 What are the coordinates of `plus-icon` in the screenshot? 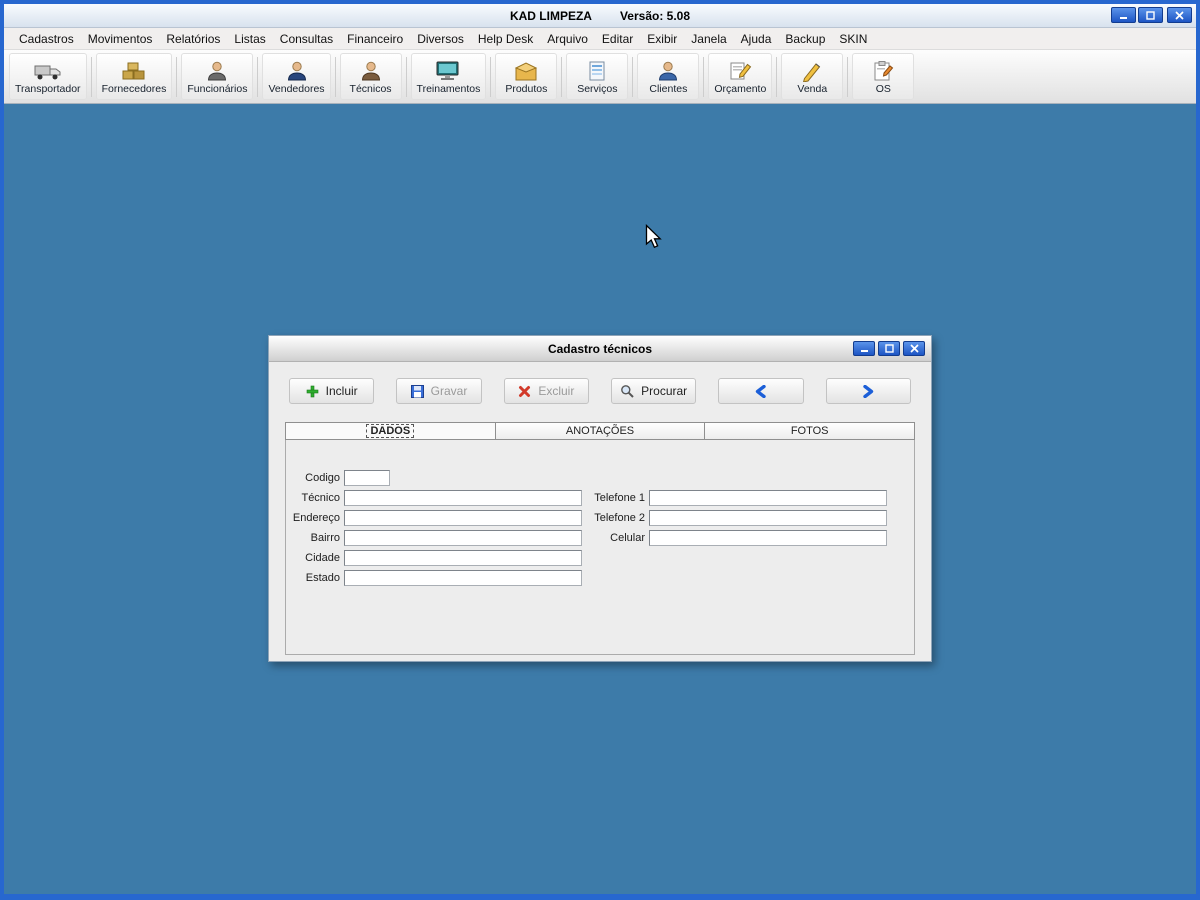 It's located at (312, 391).